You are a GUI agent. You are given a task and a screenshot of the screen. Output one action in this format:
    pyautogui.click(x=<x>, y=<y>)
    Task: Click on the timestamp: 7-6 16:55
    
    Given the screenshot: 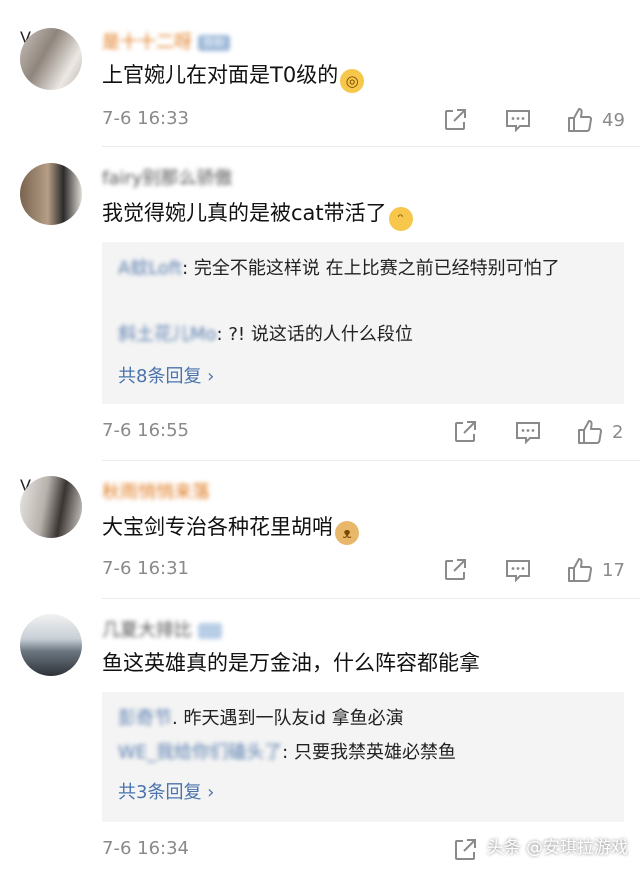 What is the action you would take?
    pyautogui.click(x=145, y=430)
    